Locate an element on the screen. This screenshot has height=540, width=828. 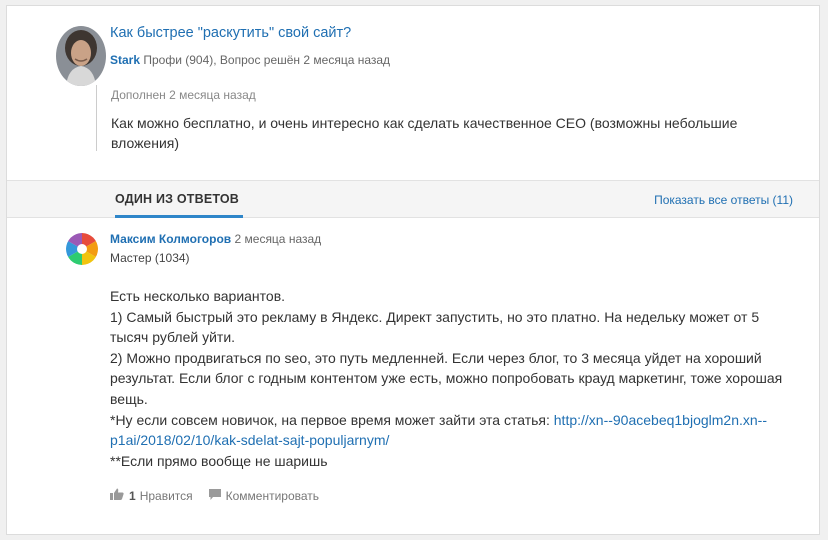
like-button: 1 Нравится is located at coordinates (151, 495).